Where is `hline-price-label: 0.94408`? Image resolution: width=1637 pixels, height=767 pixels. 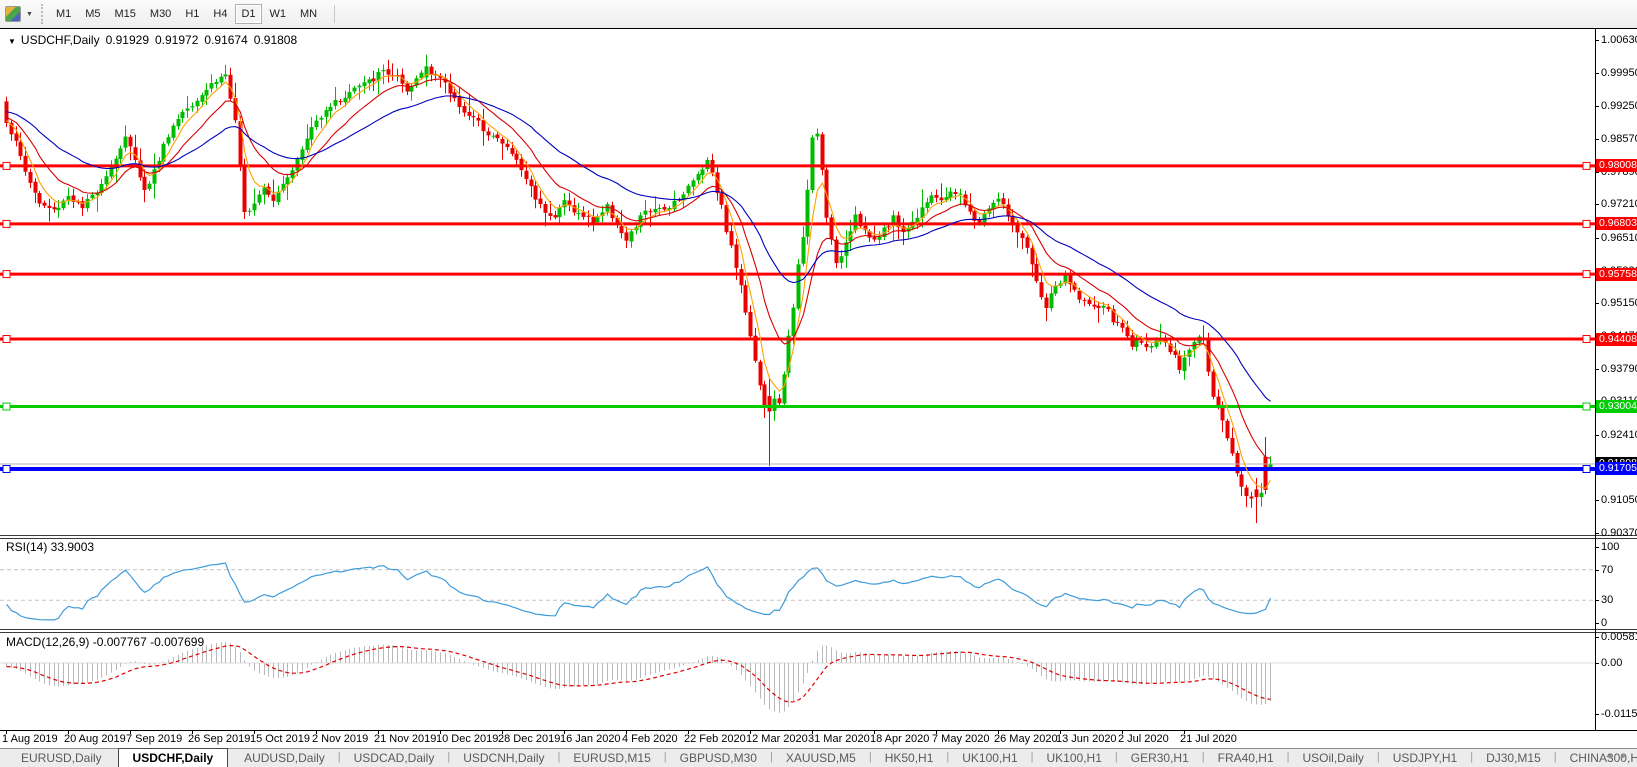 hline-price-label: 0.94408 is located at coordinates (1616, 339).